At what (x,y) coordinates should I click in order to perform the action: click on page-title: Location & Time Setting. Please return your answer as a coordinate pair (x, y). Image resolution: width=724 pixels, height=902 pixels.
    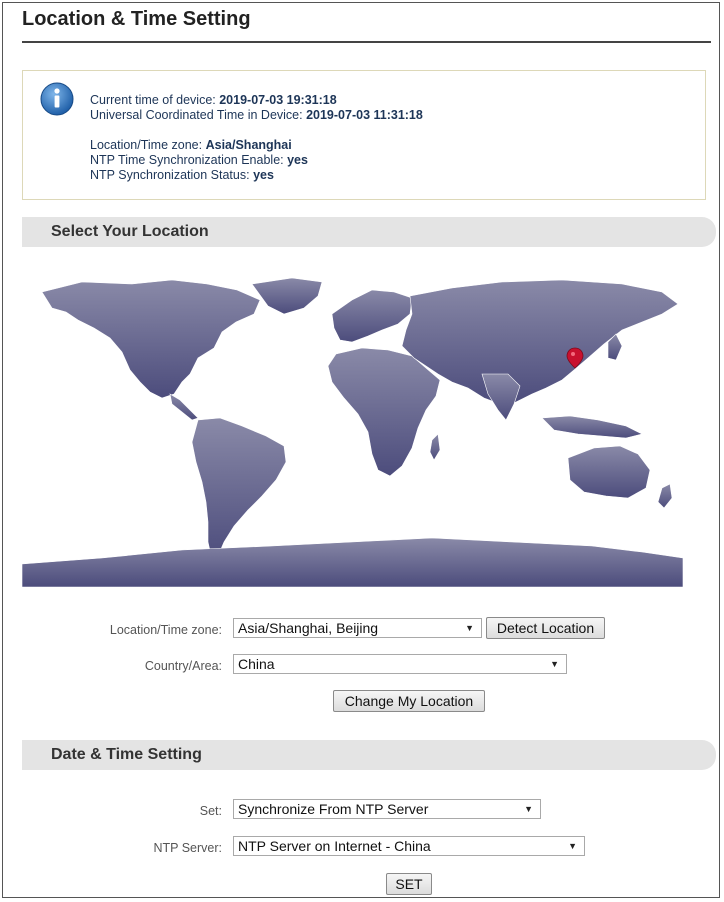
    Looking at the image, I should click on (136, 19).